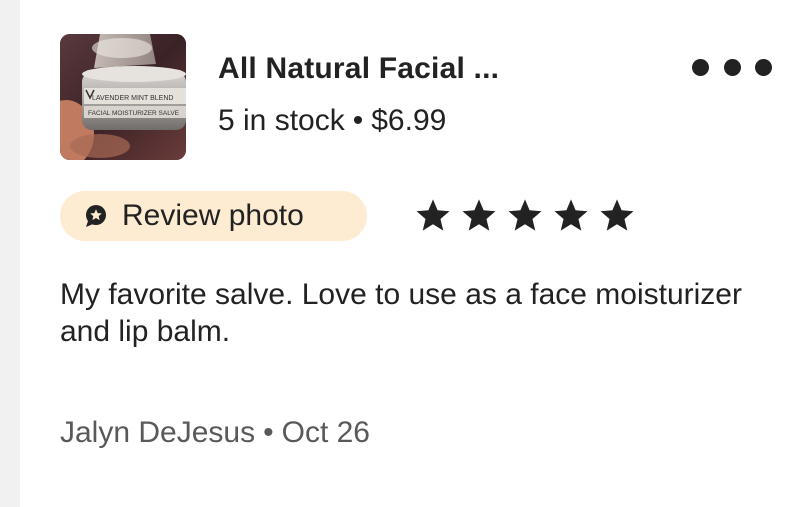  What do you see at coordinates (409, 120) in the screenshot?
I see `product-price: $6.99` at bounding box center [409, 120].